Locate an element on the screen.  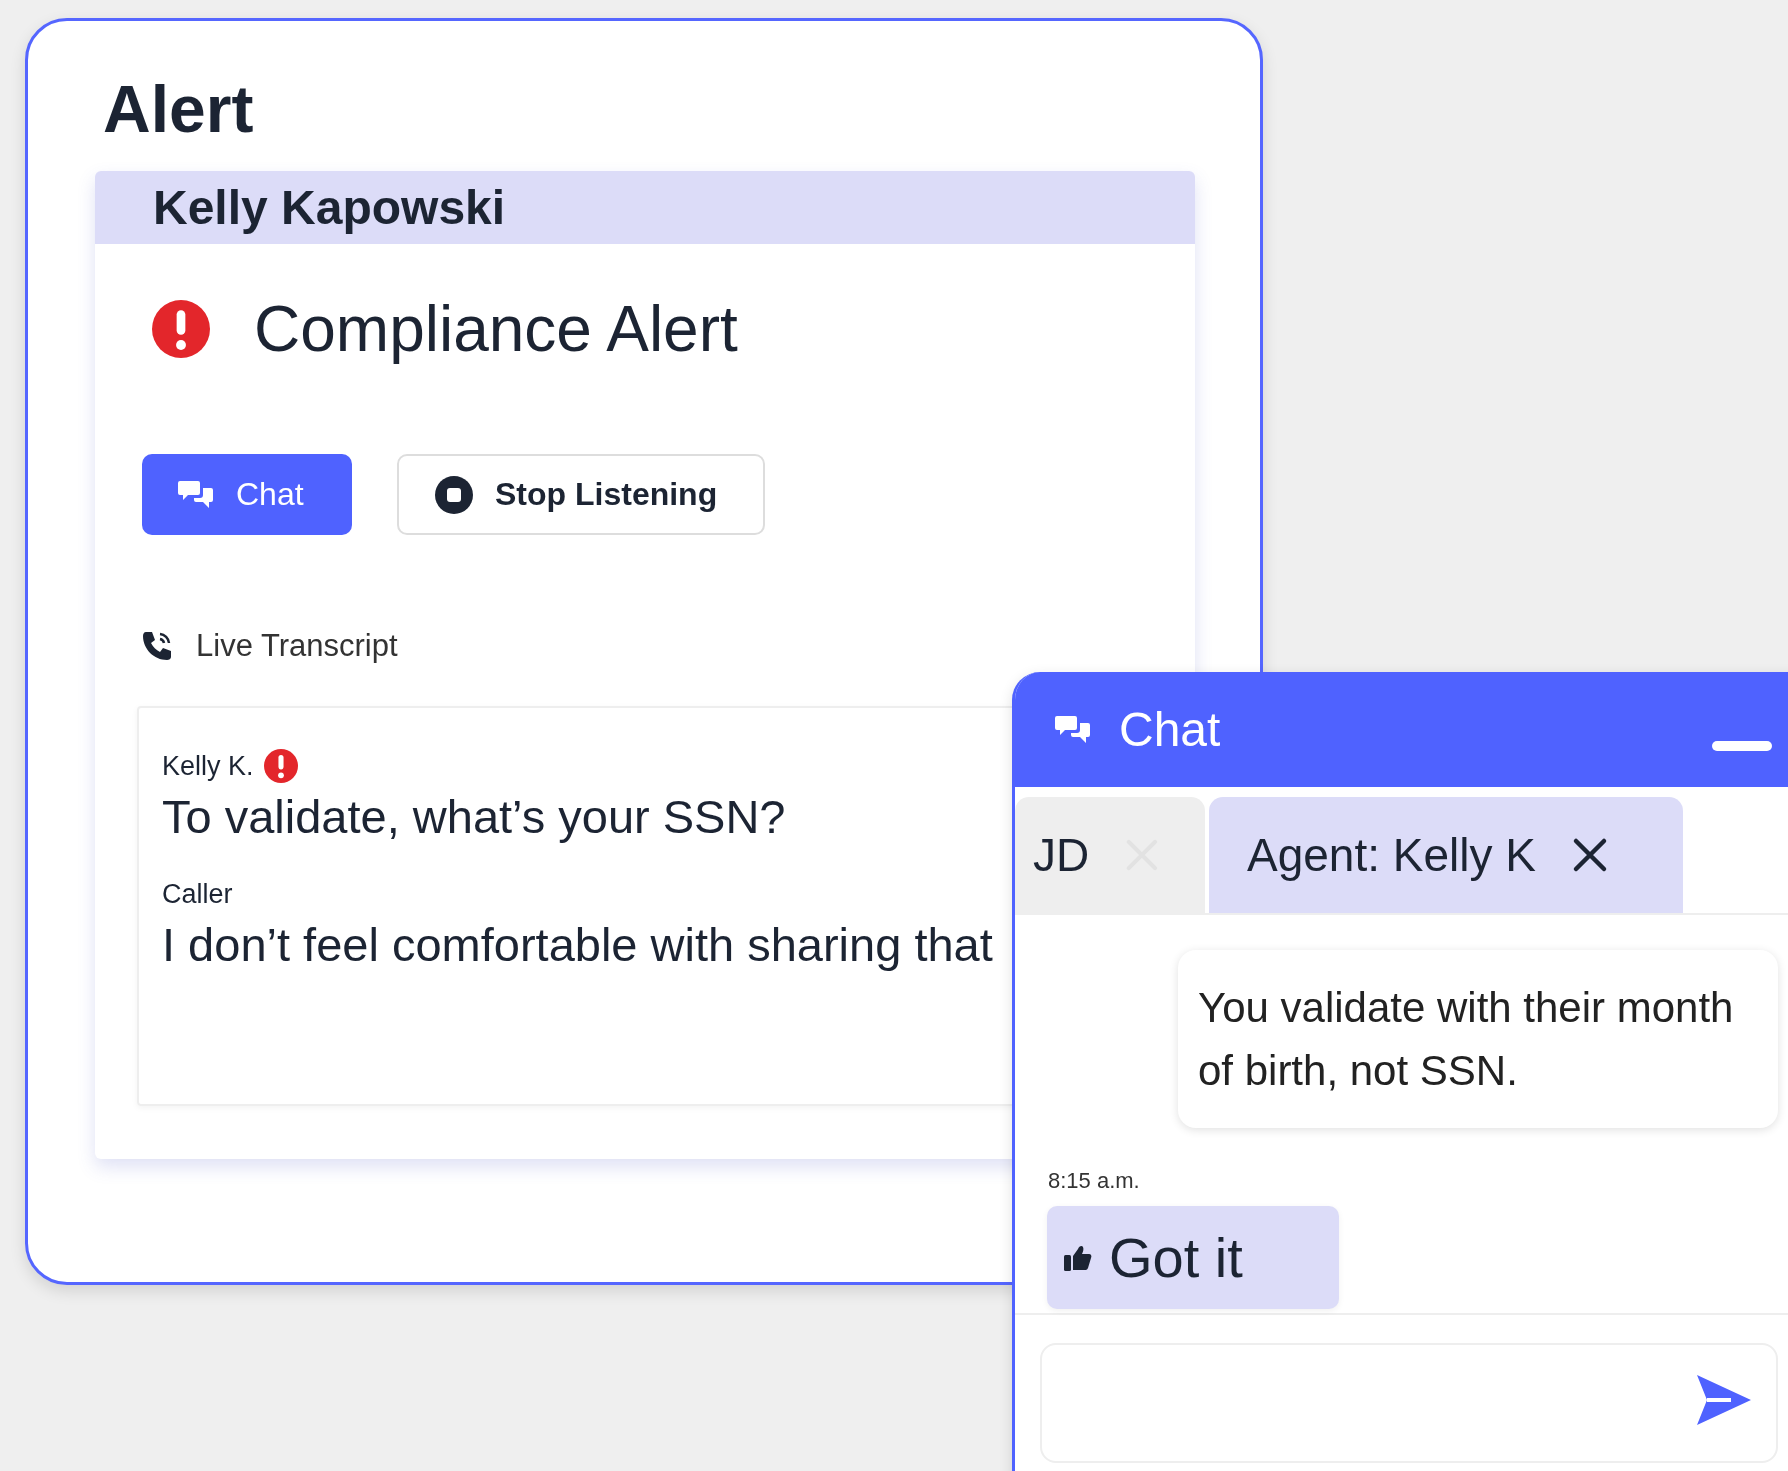
phone-icon is located at coordinates (157, 646).